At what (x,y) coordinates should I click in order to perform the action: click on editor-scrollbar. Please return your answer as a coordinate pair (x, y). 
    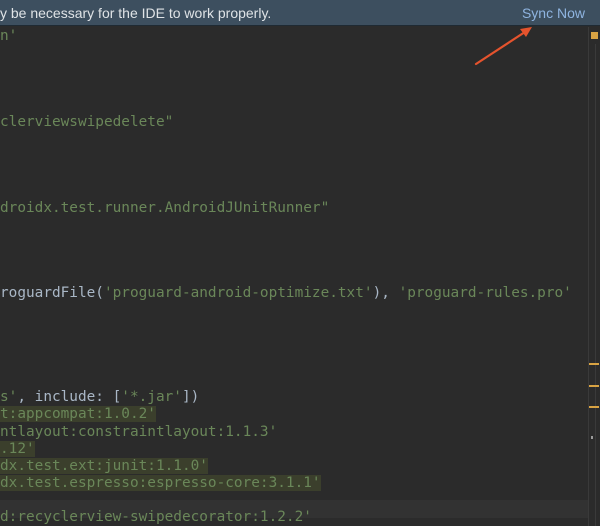
    Looking at the image, I should click on (594, 276).